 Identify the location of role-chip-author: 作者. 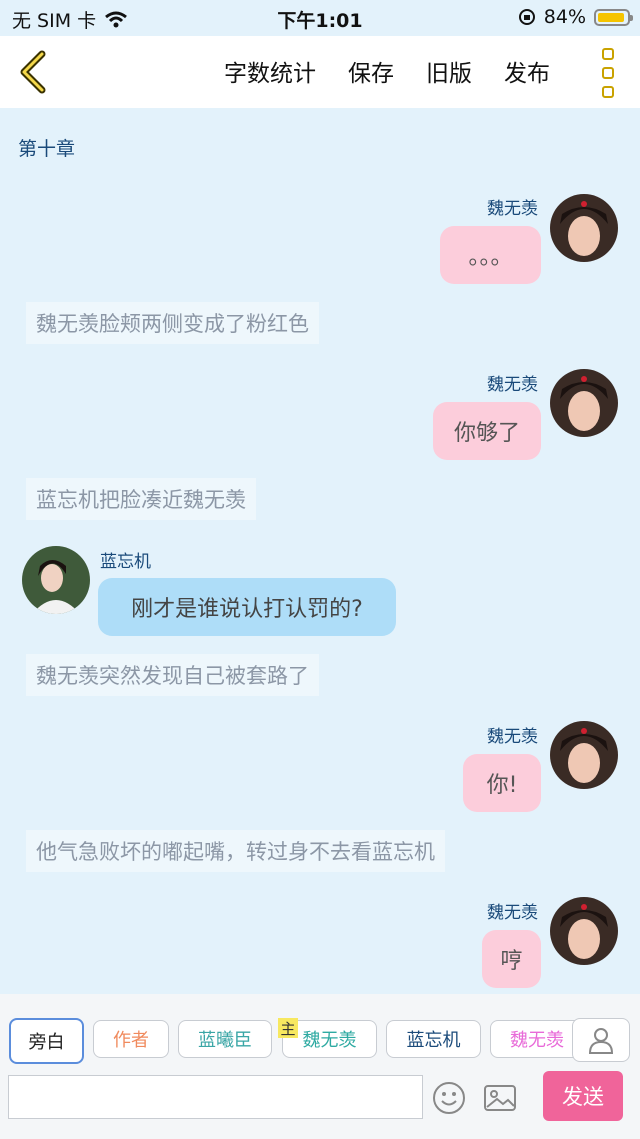
(131, 1039).